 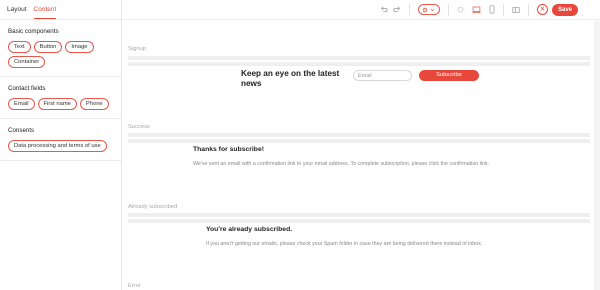 I want to click on close-button: ✕, so click(x=542, y=9).